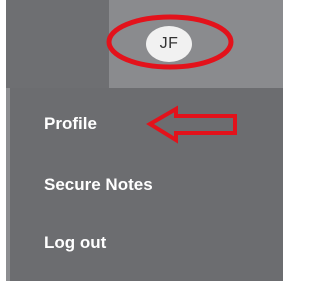 This screenshot has width=320, height=281. Describe the element at coordinates (57, 44) in the screenshot. I see `header-left-panel` at that location.